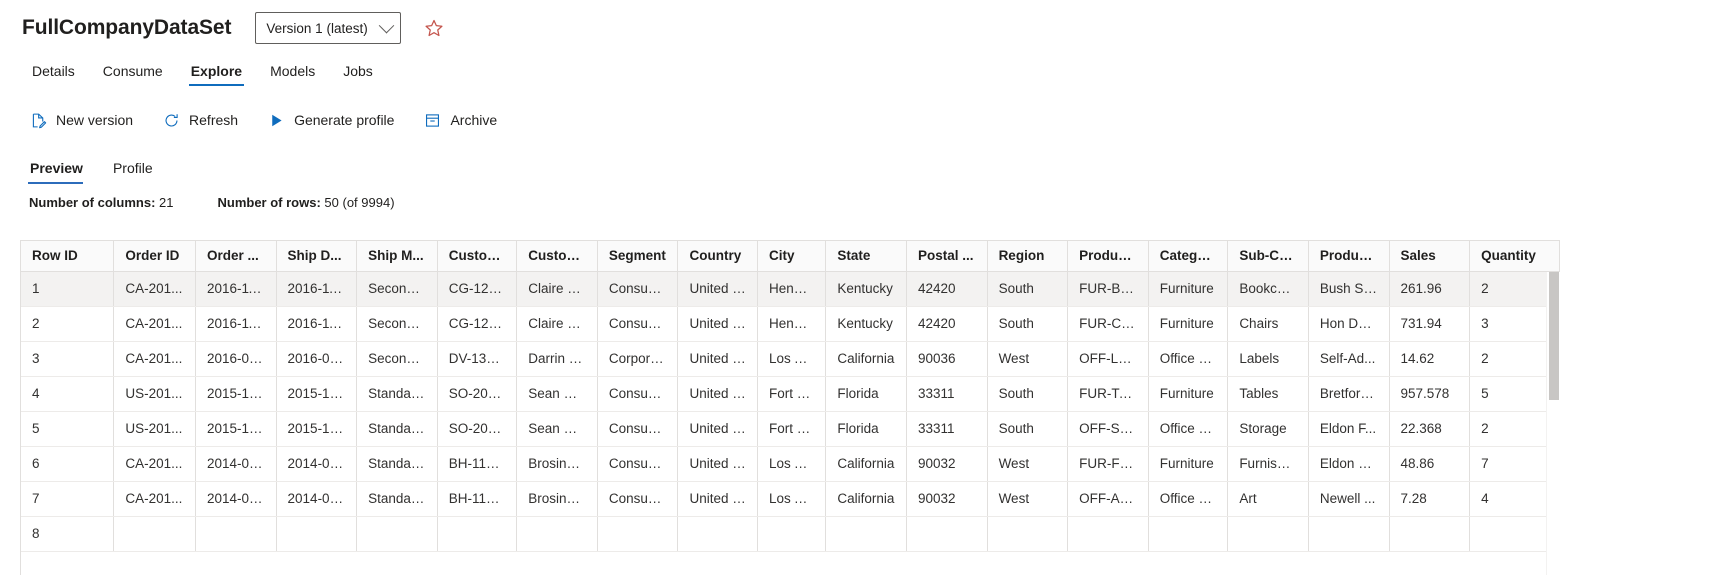  Describe the element at coordinates (1028, 429) in the screenshot. I see `table-cell: South` at that location.